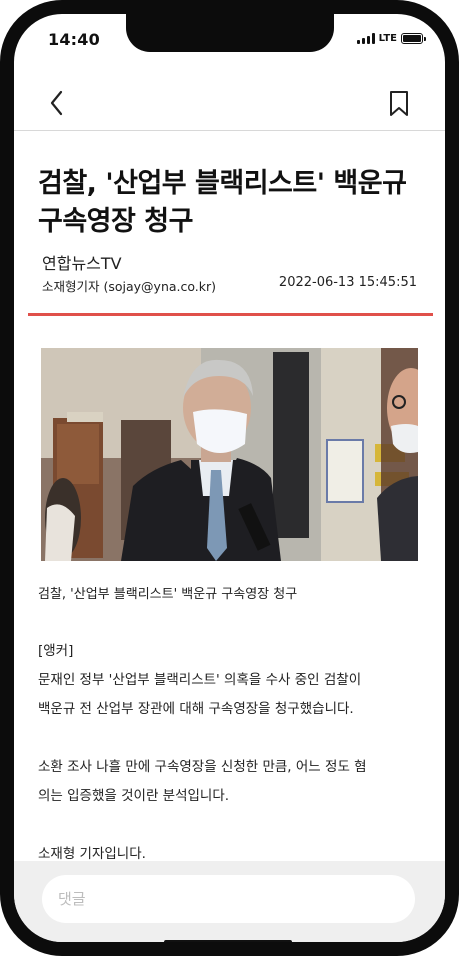 Image resolution: width=459 pixels, height=956 pixels. I want to click on photo-caption: 검찰, '산업부 블랙리스트' 백운규 구속영장 청구, so click(168, 594).